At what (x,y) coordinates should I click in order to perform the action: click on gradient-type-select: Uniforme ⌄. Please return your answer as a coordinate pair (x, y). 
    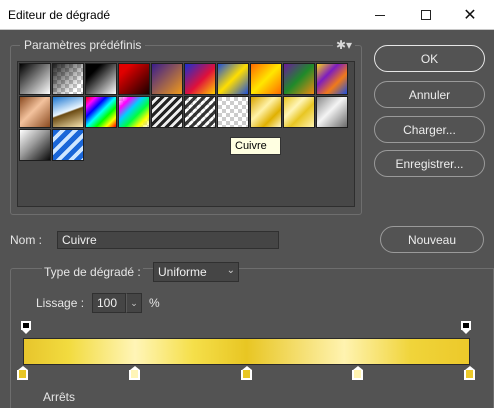
    Looking at the image, I should click on (196, 272).